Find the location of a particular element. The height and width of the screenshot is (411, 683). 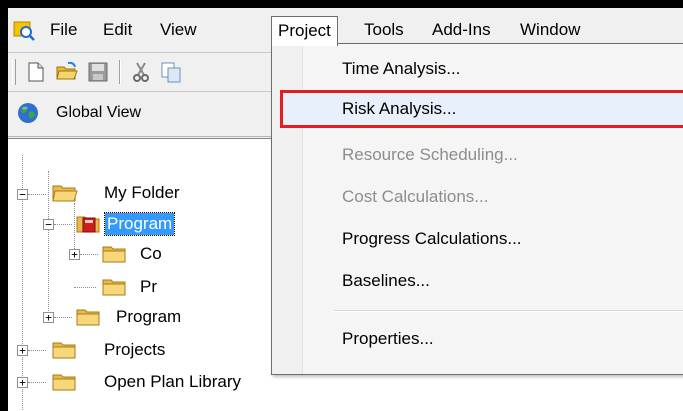

tree-item-program-selected: Program is located at coordinates (139, 224).